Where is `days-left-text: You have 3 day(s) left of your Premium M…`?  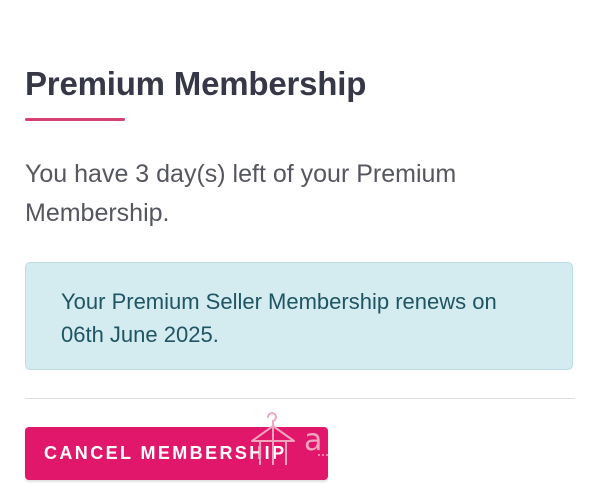 days-left-text: You have 3 day(s) left of your Premium M… is located at coordinates (241, 193).